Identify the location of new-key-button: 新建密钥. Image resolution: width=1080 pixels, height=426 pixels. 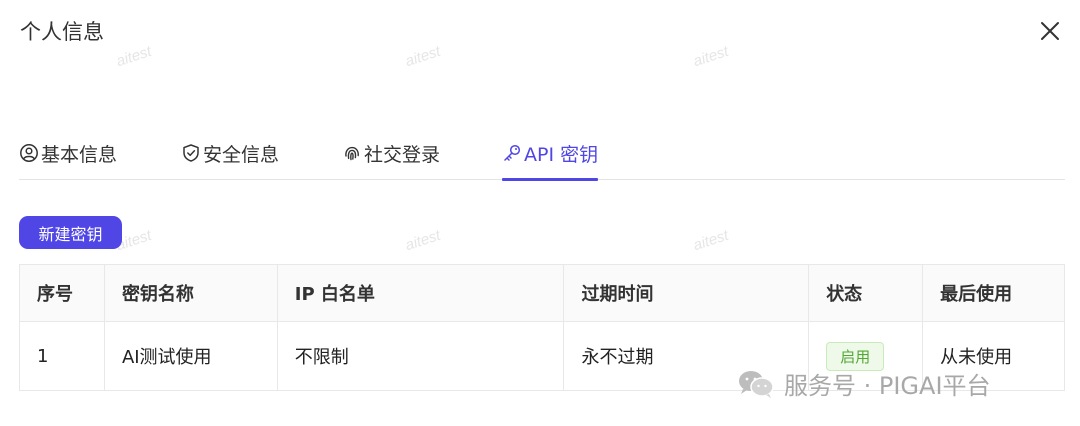
(70, 232).